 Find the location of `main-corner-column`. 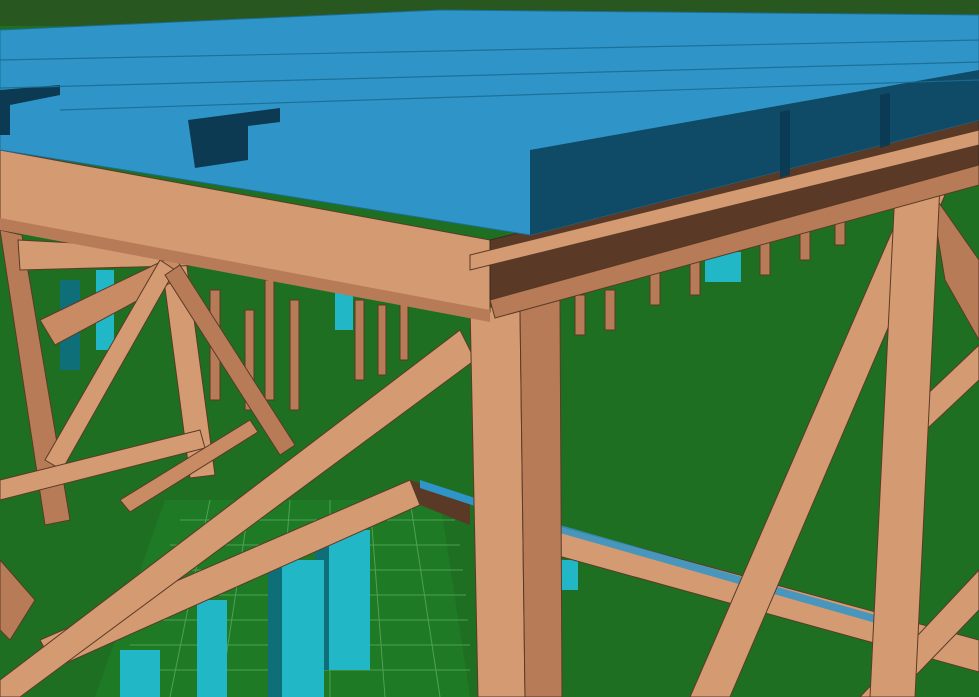

main-corner-column is located at coordinates (516, 498).